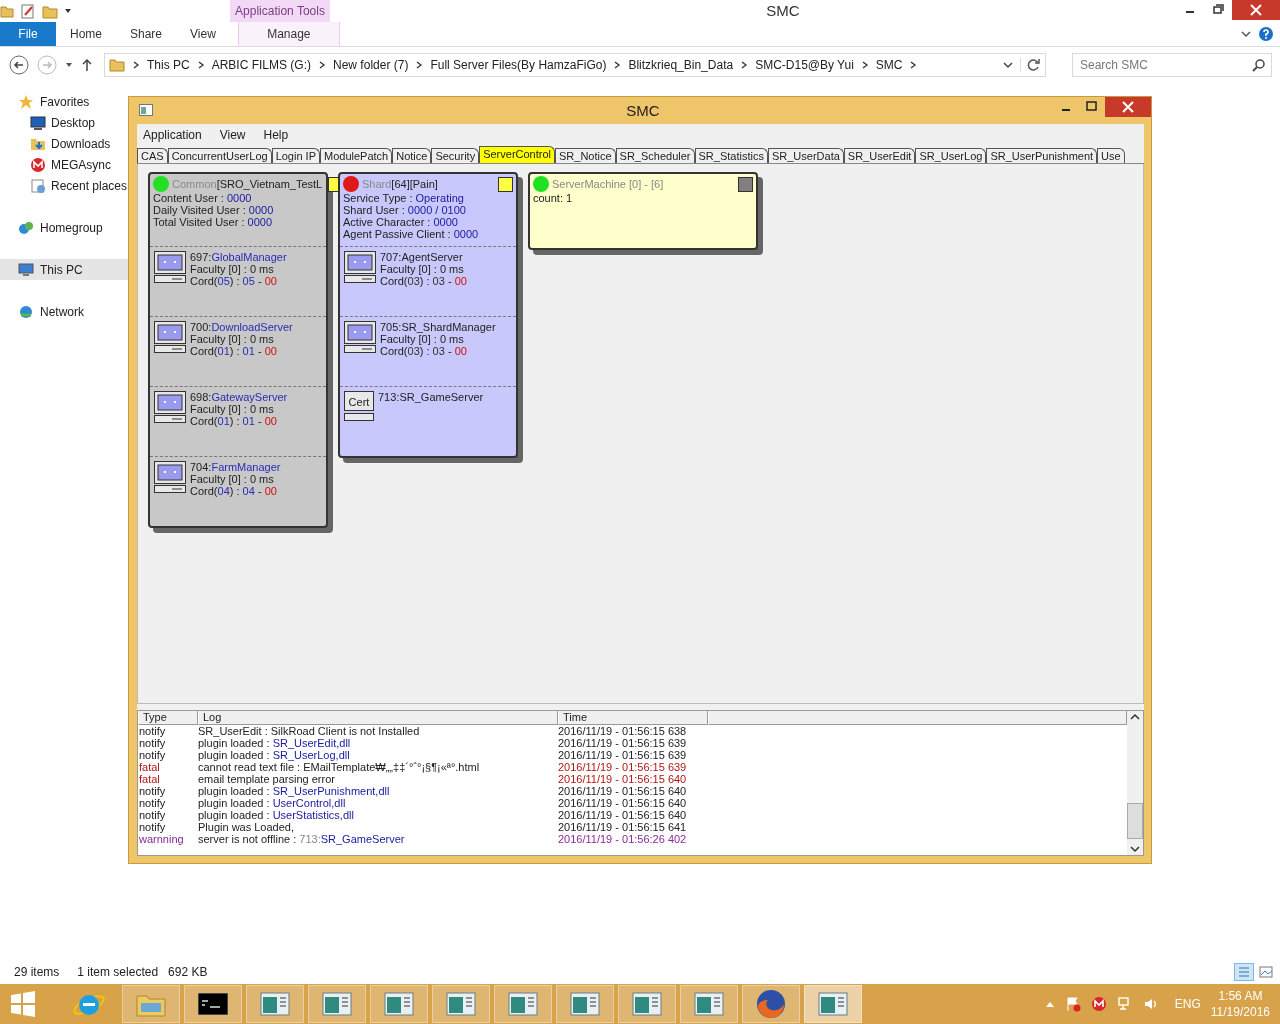 The height and width of the screenshot is (1024, 1280). Describe the element at coordinates (172, 135) in the screenshot. I see `menu-item: Application` at that location.